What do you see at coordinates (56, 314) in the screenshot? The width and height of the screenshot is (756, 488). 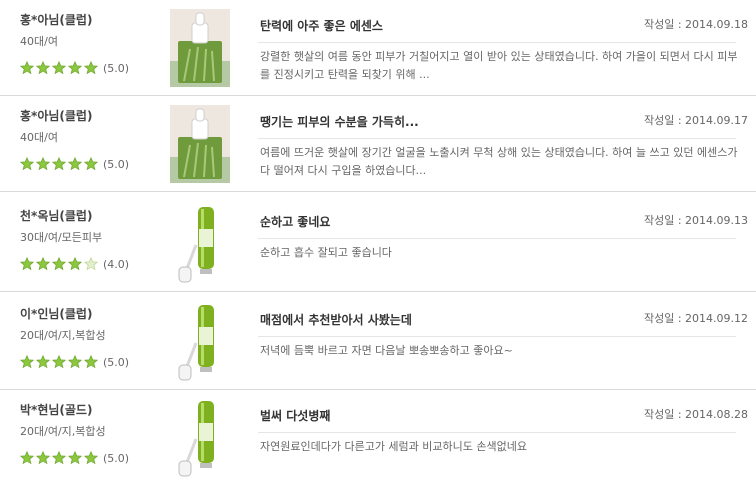 I see `reviewer-name: 이*인님(클럽)` at bounding box center [56, 314].